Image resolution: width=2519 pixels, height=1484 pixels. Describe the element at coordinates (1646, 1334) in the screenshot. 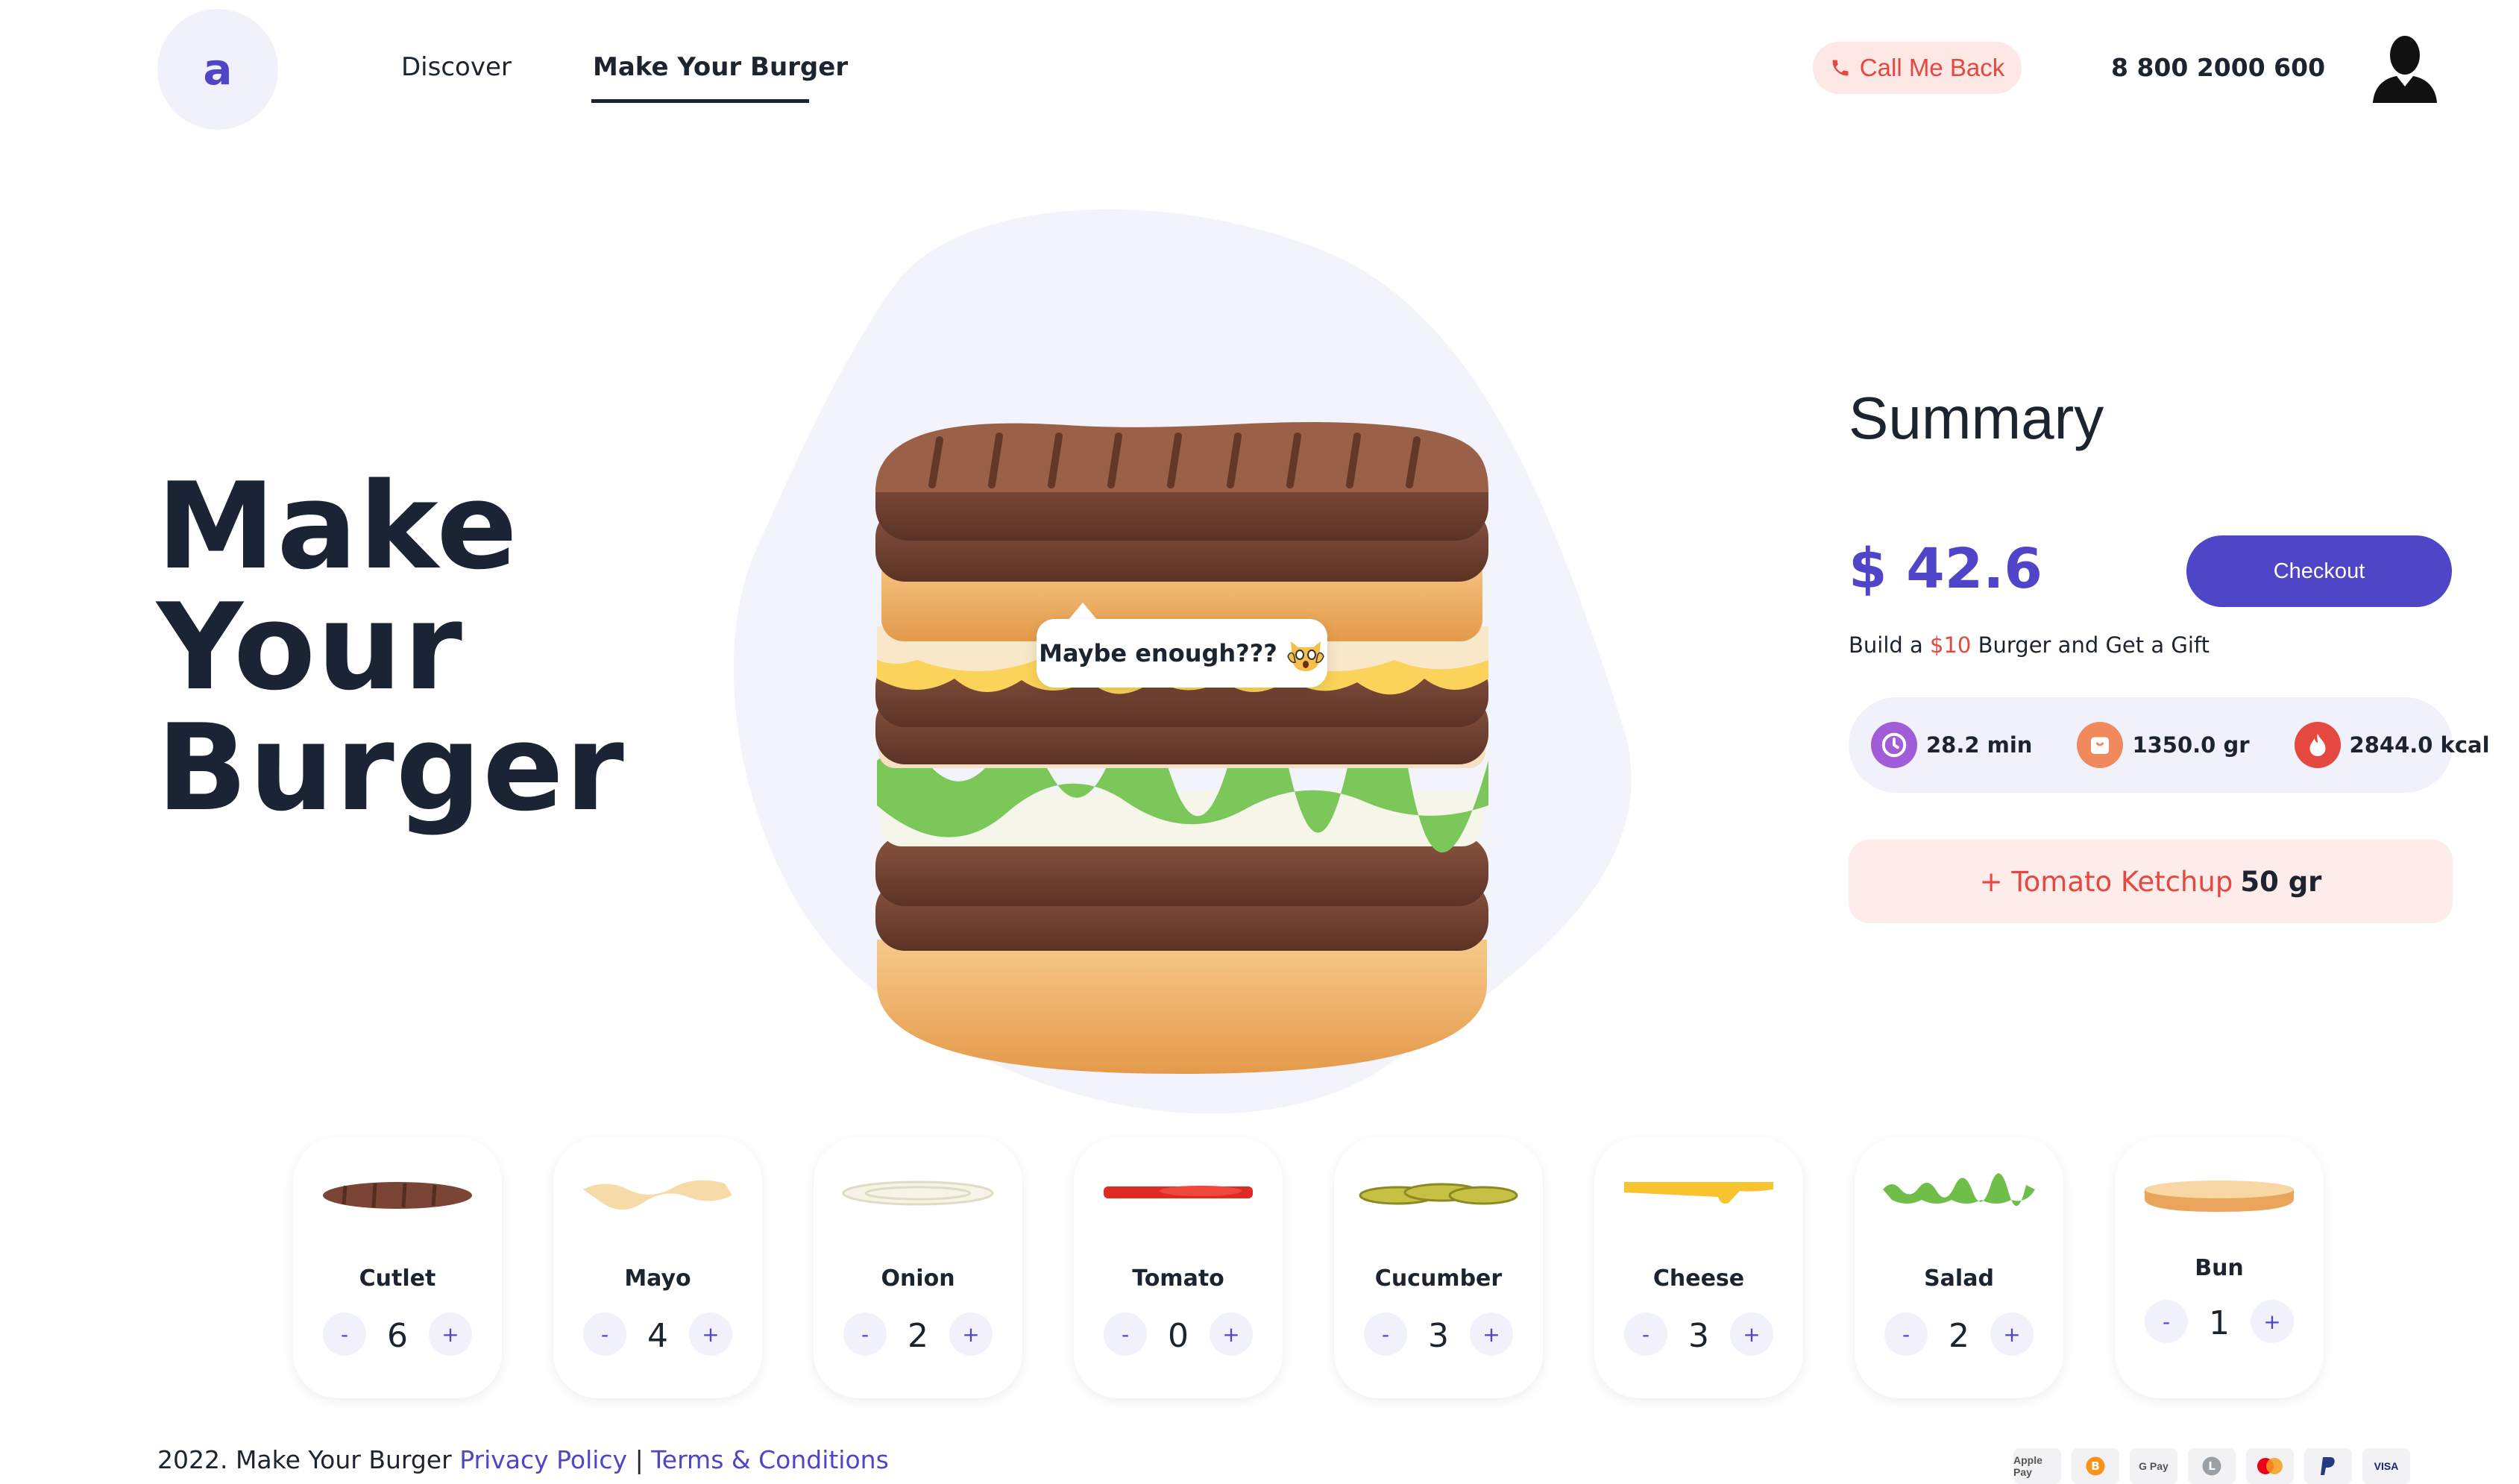

I see `decrease-cheese-button: -` at that location.